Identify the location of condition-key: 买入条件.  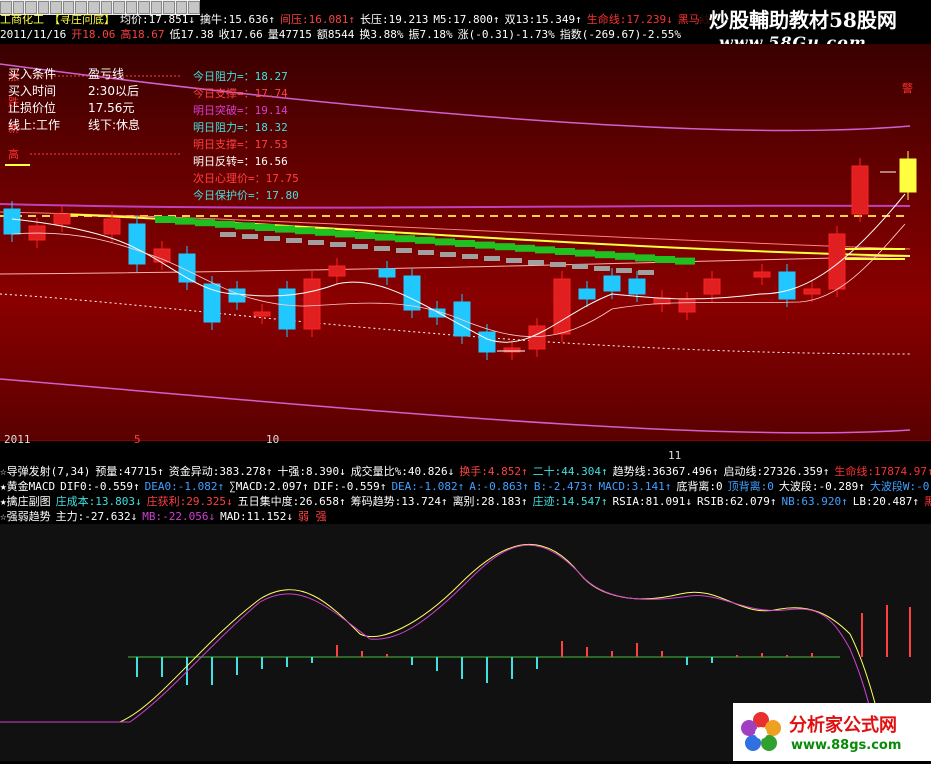
(32, 74).